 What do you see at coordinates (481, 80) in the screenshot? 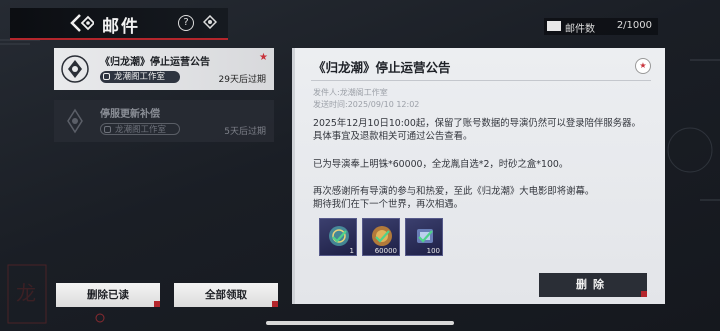
I see `divider` at bounding box center [481, 80].